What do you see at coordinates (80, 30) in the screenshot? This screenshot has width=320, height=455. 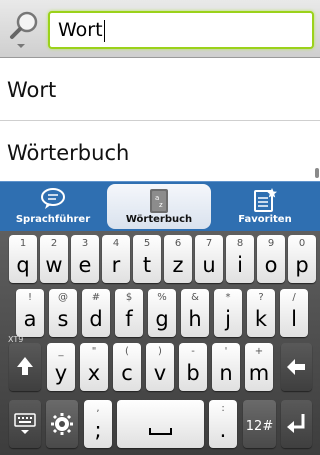 I see `search-input-value: Wort` at bounding box center [80, 30].